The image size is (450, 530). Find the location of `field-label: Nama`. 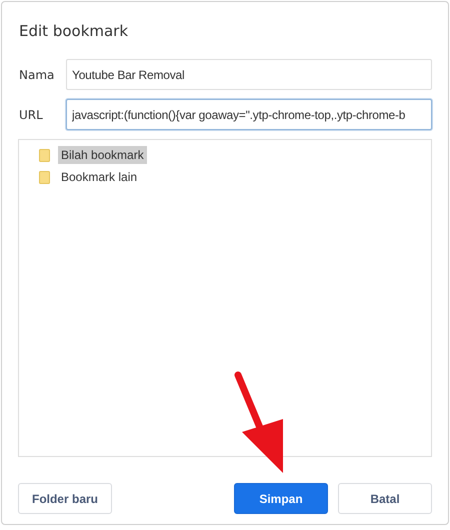

field-label: Nama is located at coordinates (37, 75).